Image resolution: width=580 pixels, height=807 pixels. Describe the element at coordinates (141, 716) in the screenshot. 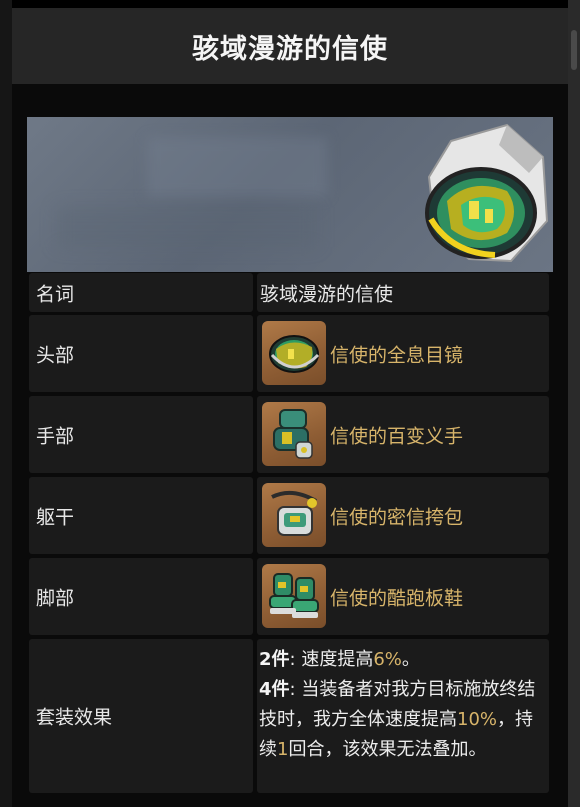

I see `effect-label-cell: 套装效果` at that location.